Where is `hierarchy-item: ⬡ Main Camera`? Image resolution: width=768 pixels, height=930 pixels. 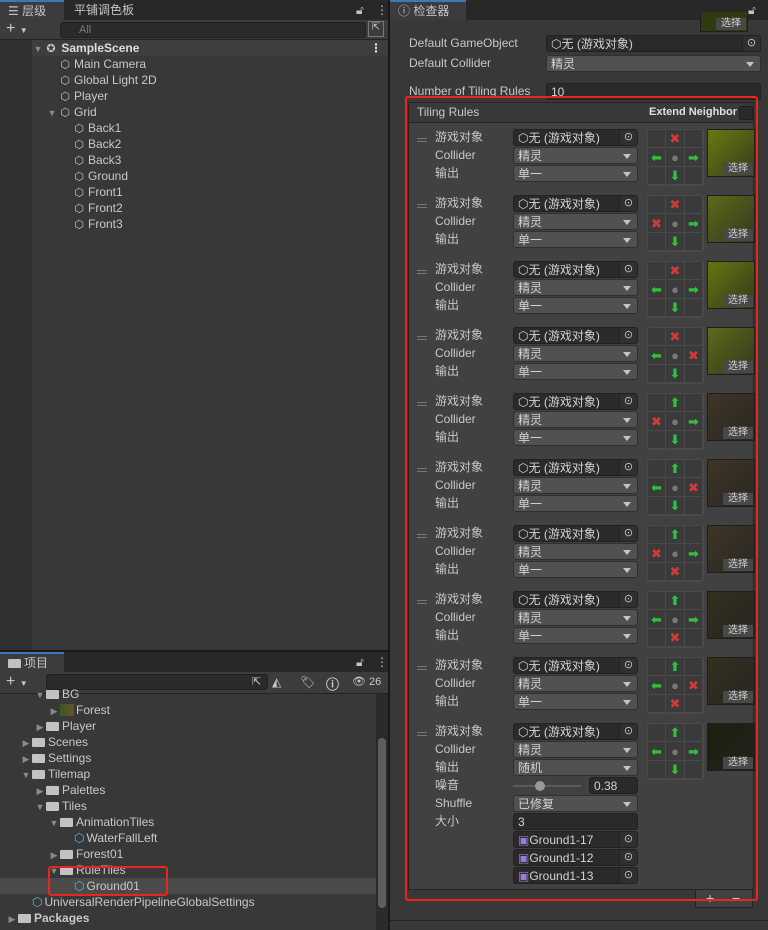 hierarchy-item: ⬡ Main Camera is located at coordinates (96, 64).